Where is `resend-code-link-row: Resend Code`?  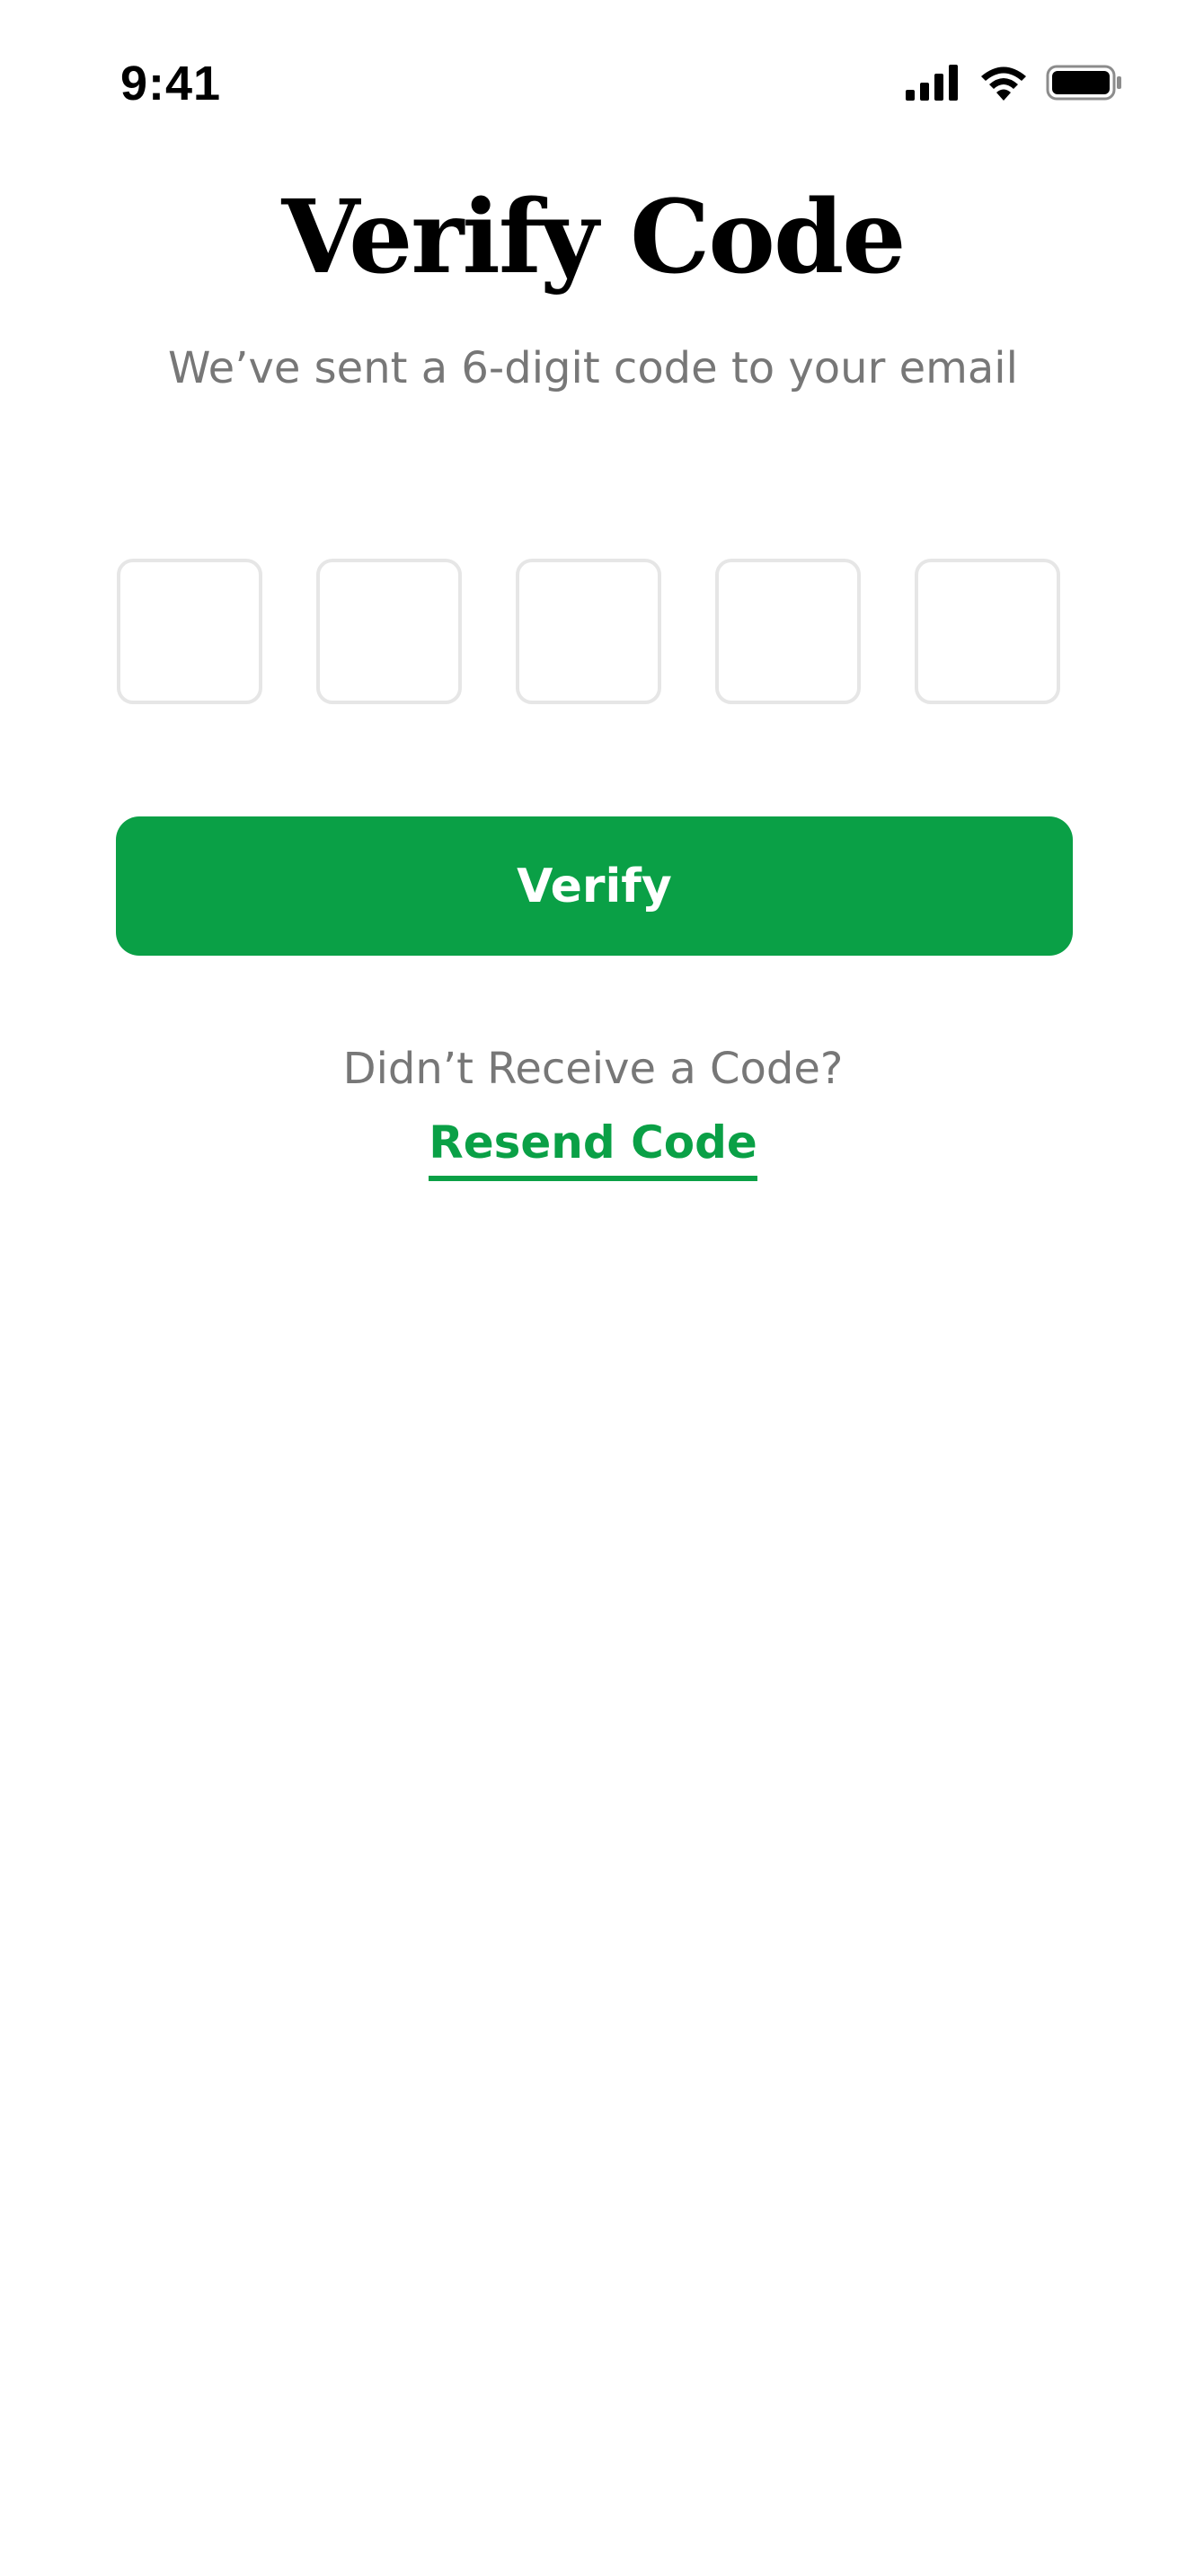 resend-code-link-row: Resend Code is located at coordinates (593, 1146).